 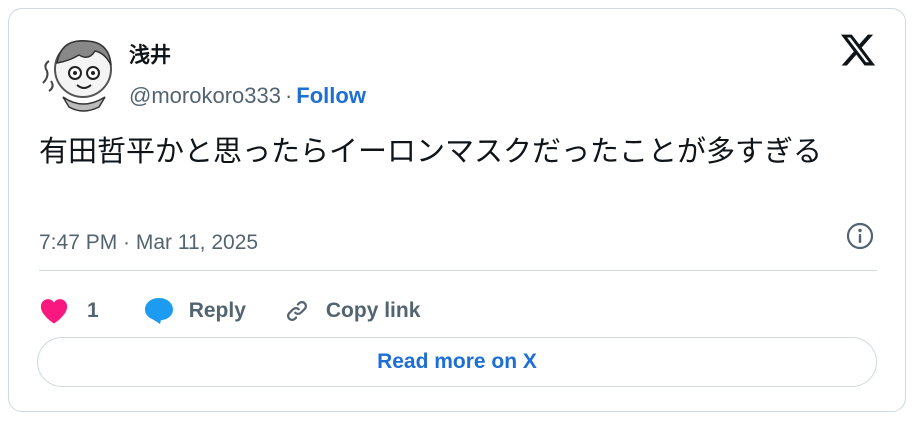 What do you see at coordinates (54, 311) in the screenshot?
I see `heart-icon` at bounding box center [54, 311].